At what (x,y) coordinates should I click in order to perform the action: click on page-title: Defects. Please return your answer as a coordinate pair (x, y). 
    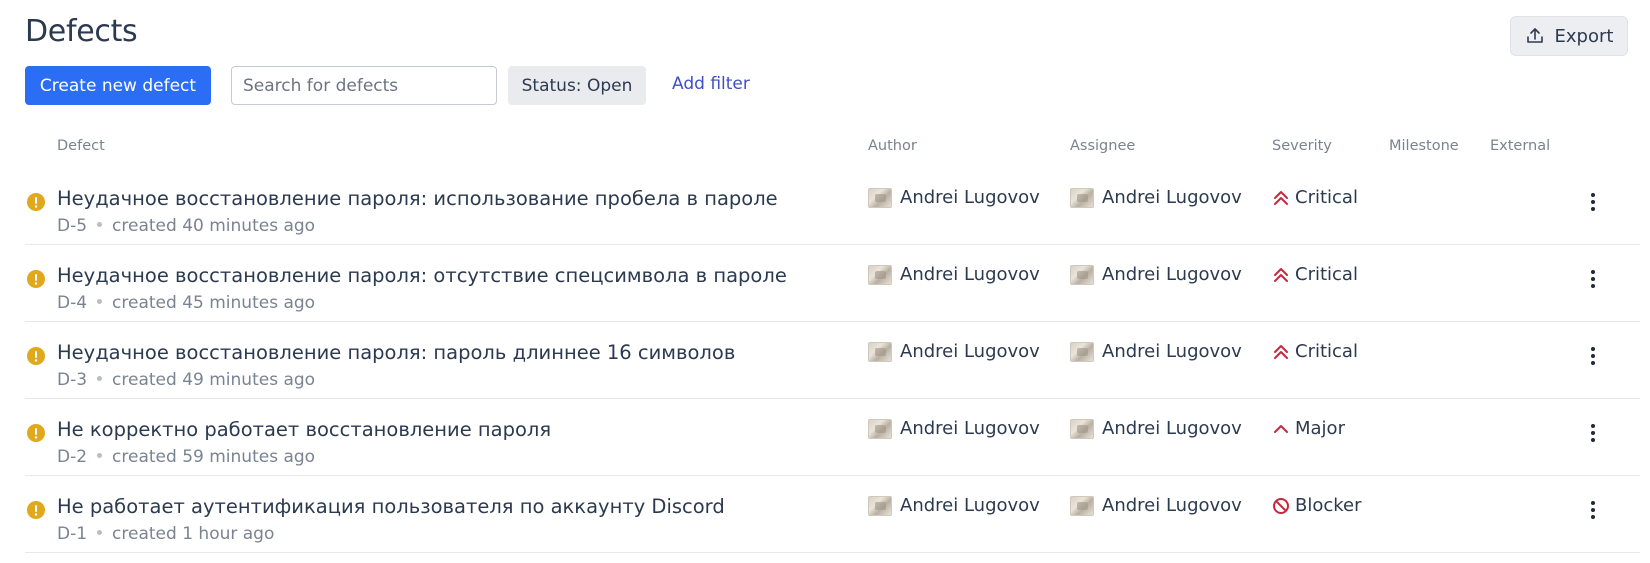
    Looking at the image, I should click on (81, 31).